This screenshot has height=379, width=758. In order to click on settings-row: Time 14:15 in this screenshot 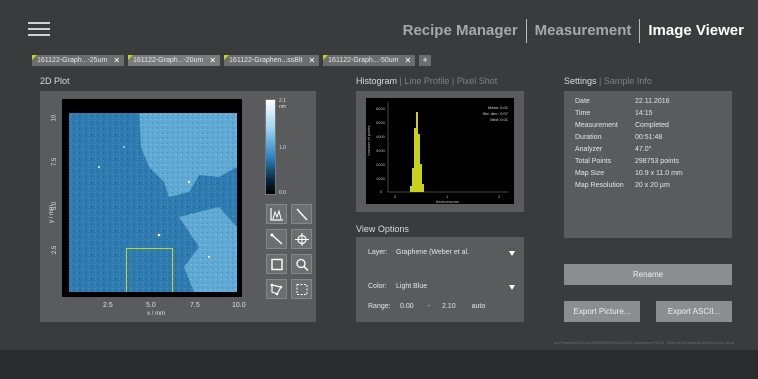, I will do `click(614, 113)`.